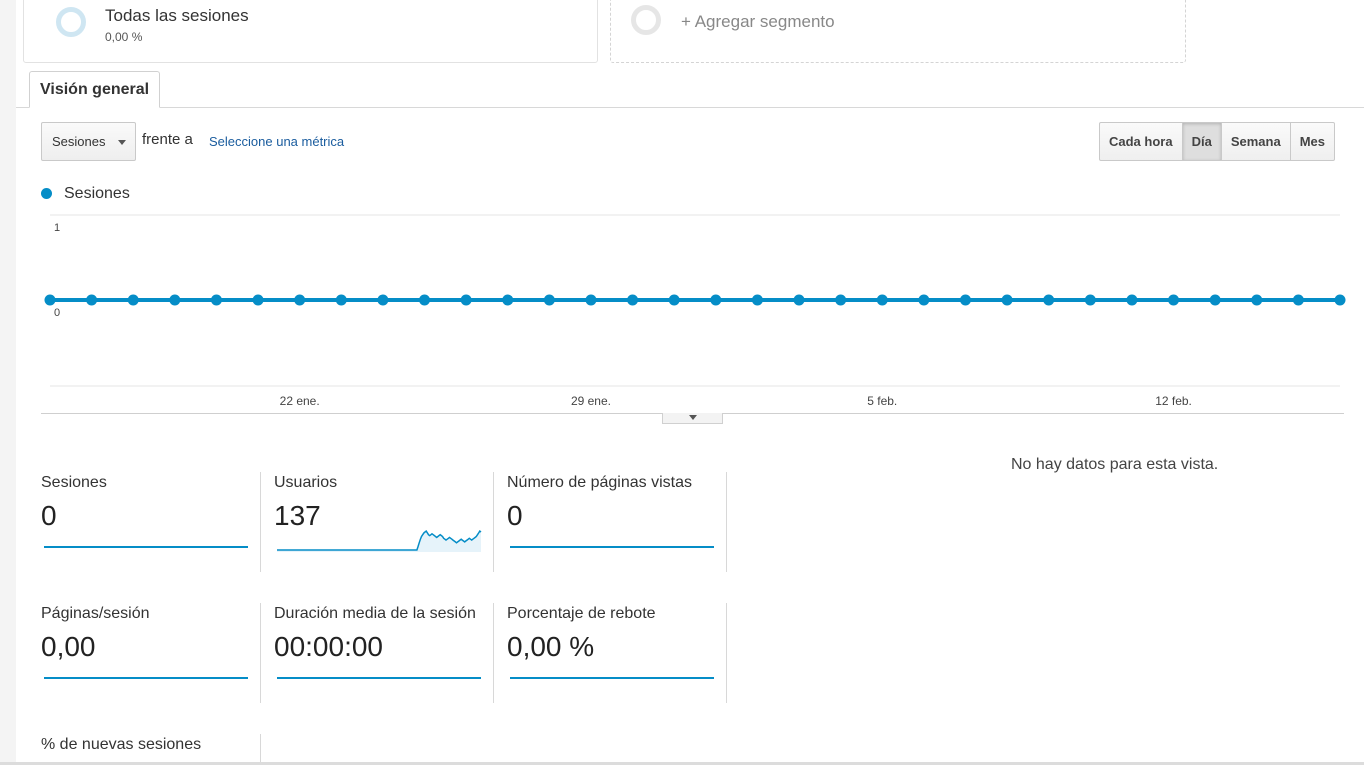 Image resolution: width=1364 pixels, height=765 pixels. I want to click on versus-label: frente a, so click(167, 139).